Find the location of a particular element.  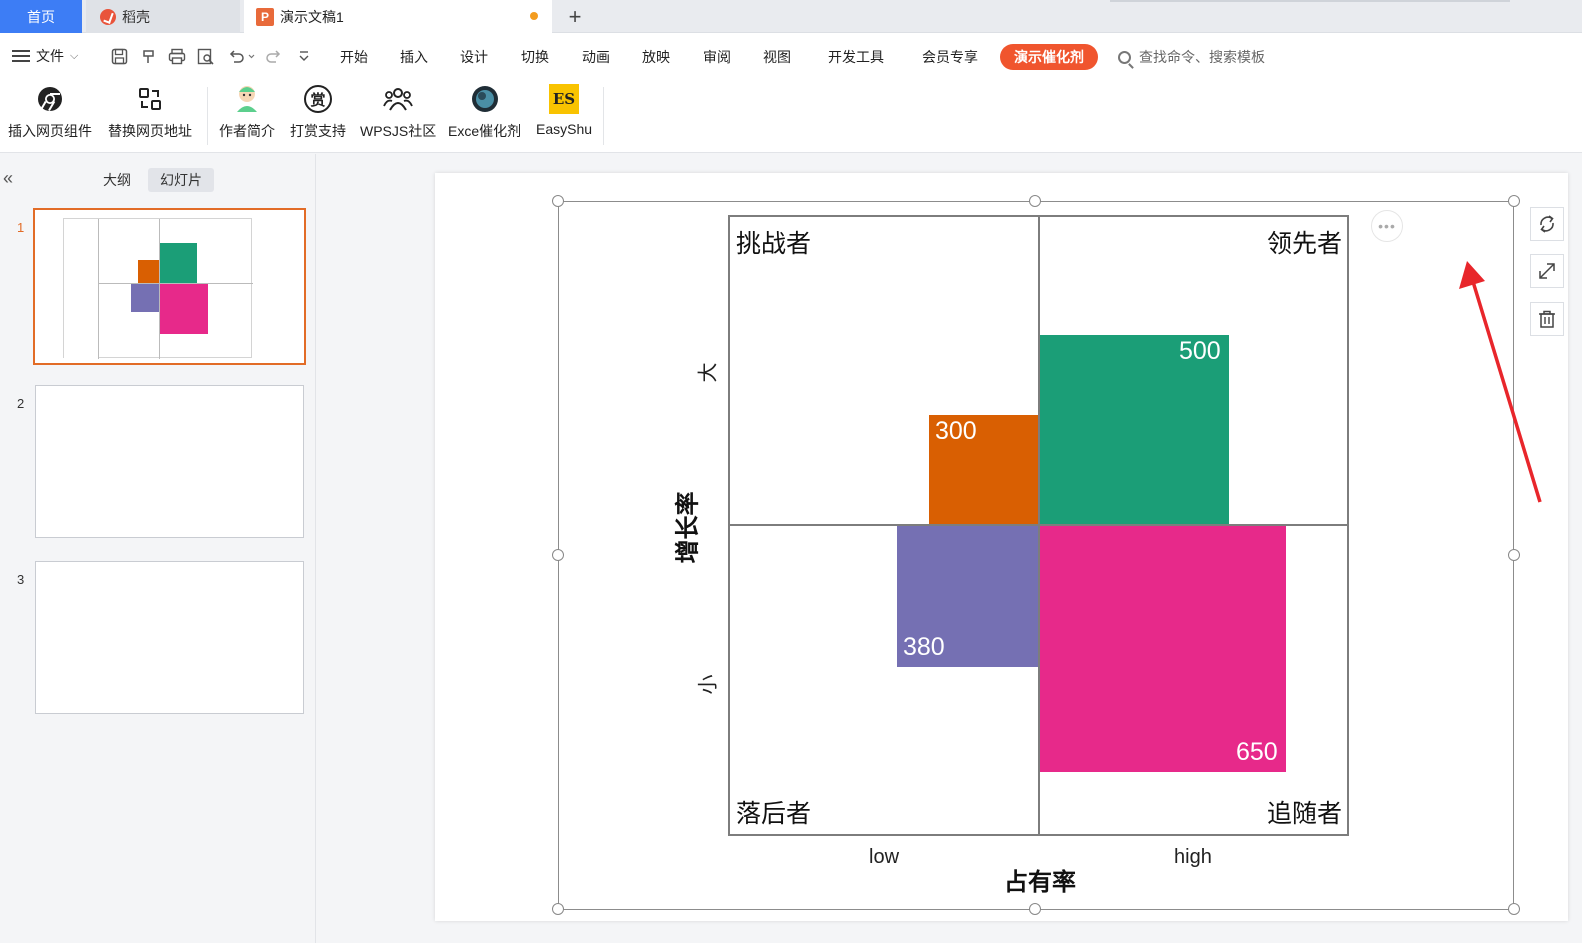

x-axis-title: 占有率 is located at coordinates (1040, 882).